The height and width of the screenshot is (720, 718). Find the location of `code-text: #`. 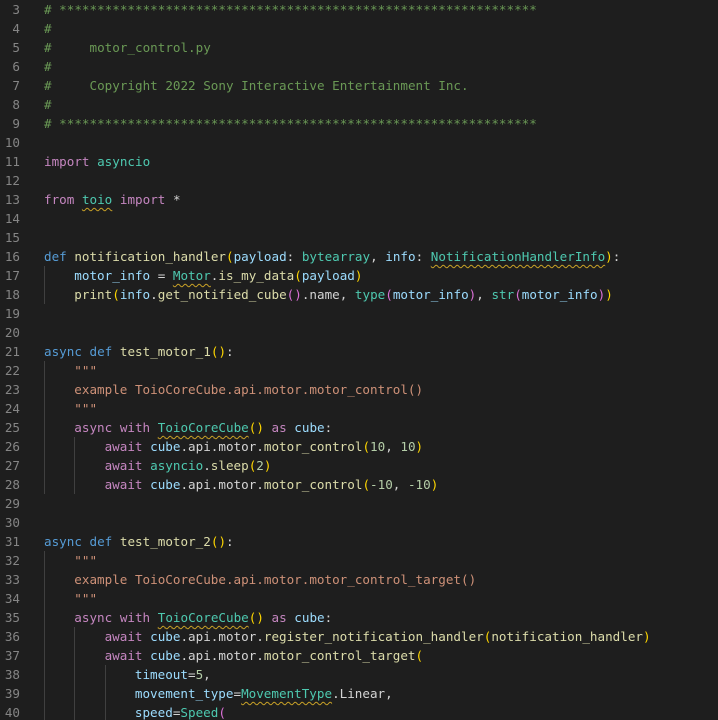

code-text: # is located at coordinates (48, 66).